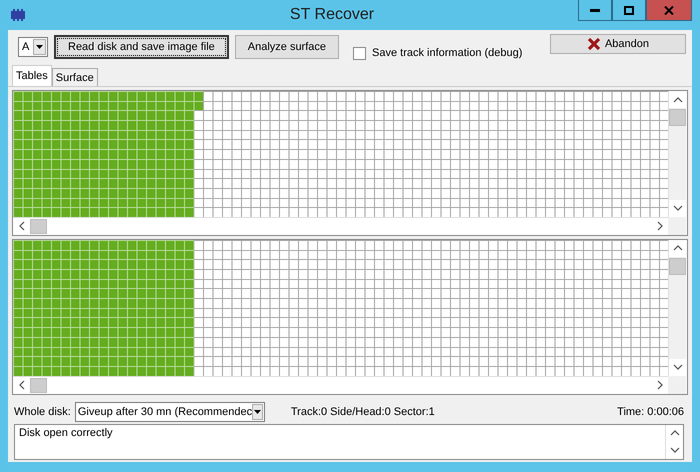 The width and height of the screenshot is (700, 472). Describe the element at coordinates (141, 47) in the screenshot. I see `action-button: Read disk and save image file` at that location.